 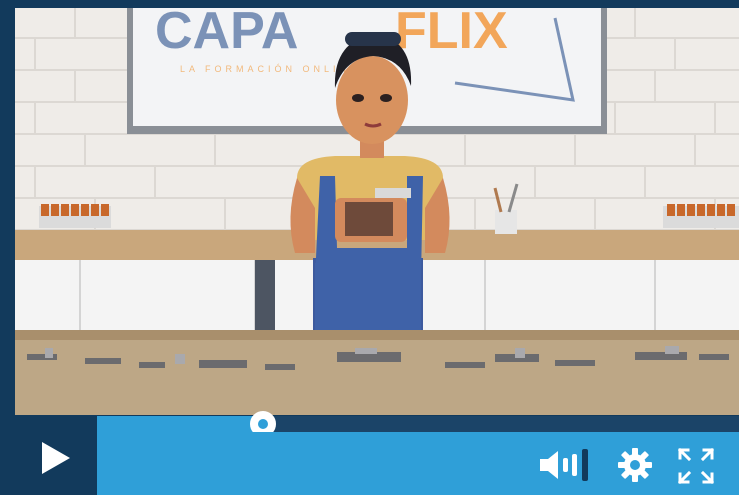 What do you see at coordinates (180, 424) in the screenshot?
I see `progress-fill` at bounding box center [180, 424].